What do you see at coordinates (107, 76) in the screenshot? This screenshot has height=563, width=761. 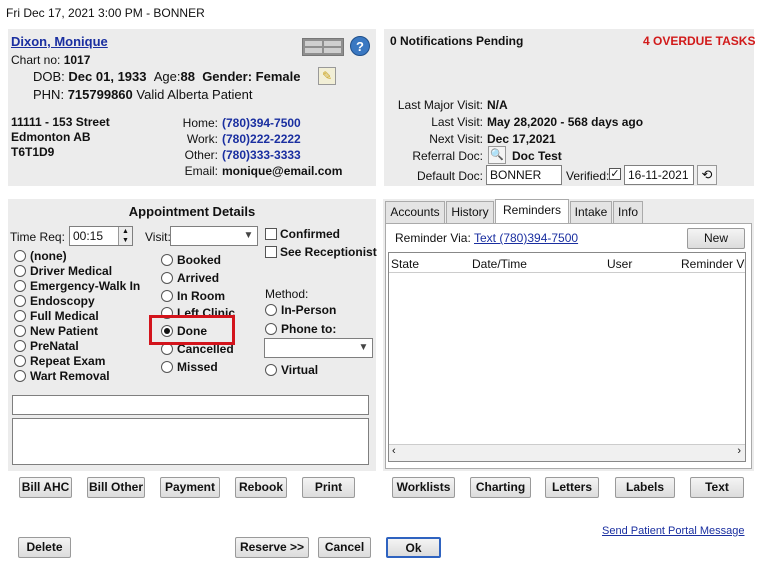 I see `dob-value: Dec 01, 1933` at bounding box center [107, 76].